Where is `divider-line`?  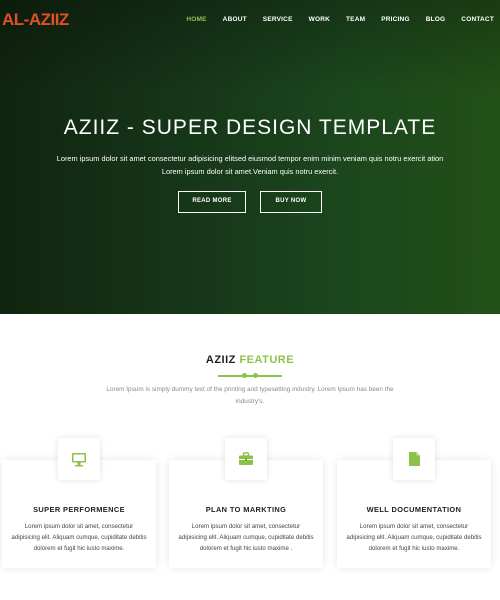 divider-line is located at coordinates (250, 376).